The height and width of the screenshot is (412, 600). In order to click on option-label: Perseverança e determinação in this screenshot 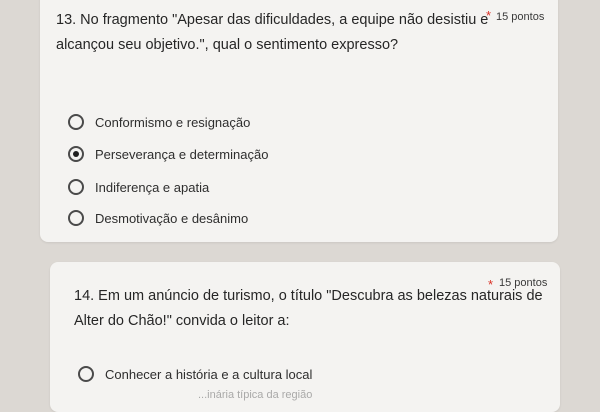, I will do `click(182, 154)`.